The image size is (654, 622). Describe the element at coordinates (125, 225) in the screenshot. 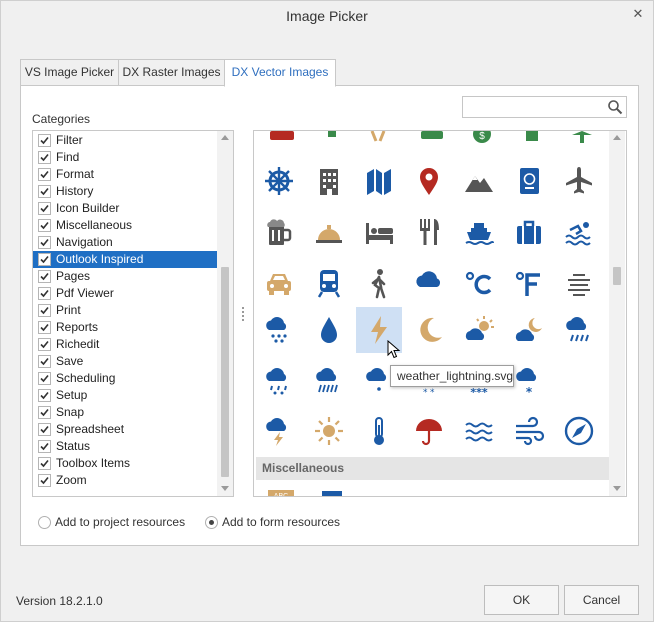

I see `category-item: Miscellaneous` at that location.